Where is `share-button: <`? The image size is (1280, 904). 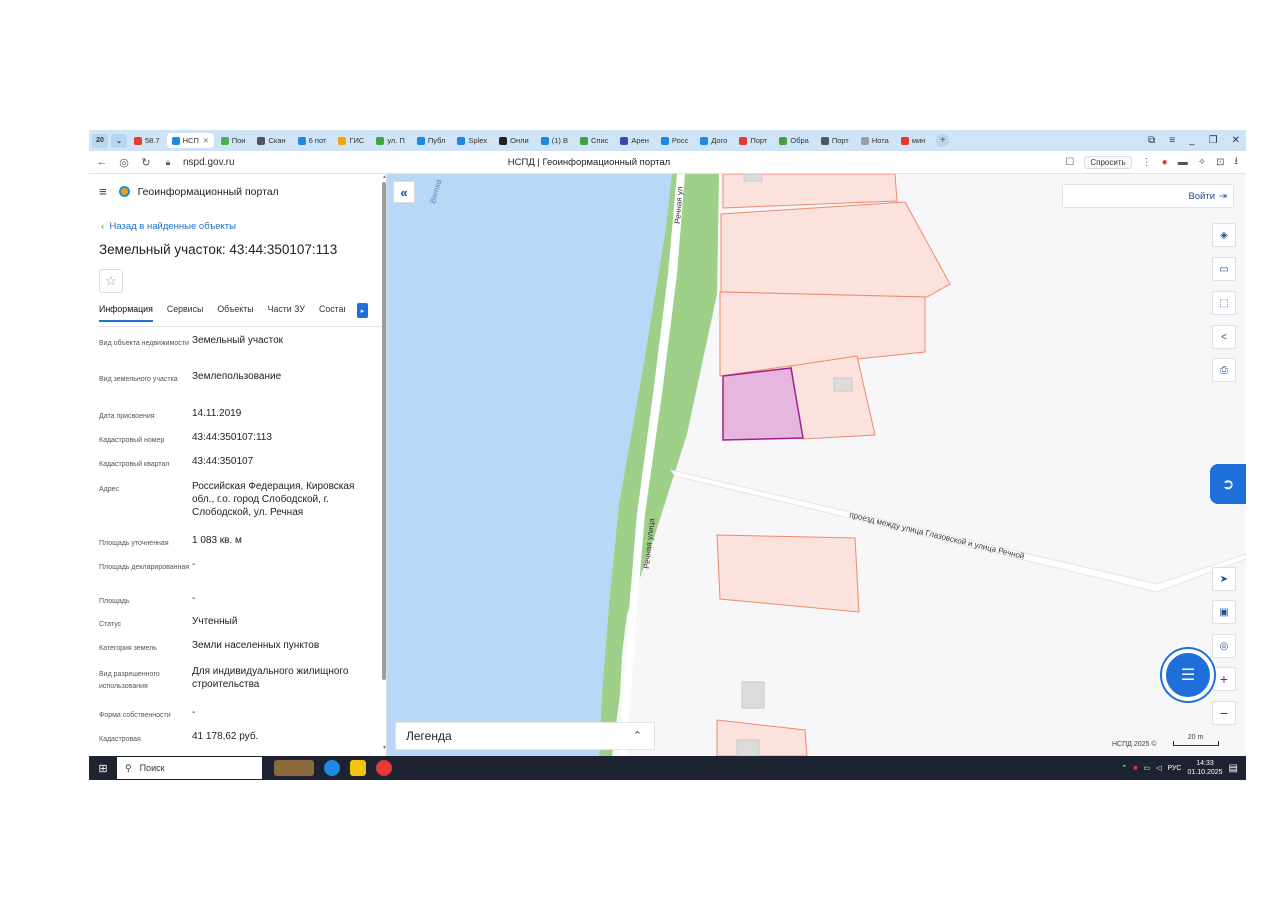 share-button: < is located at coordinates (1224, 337).